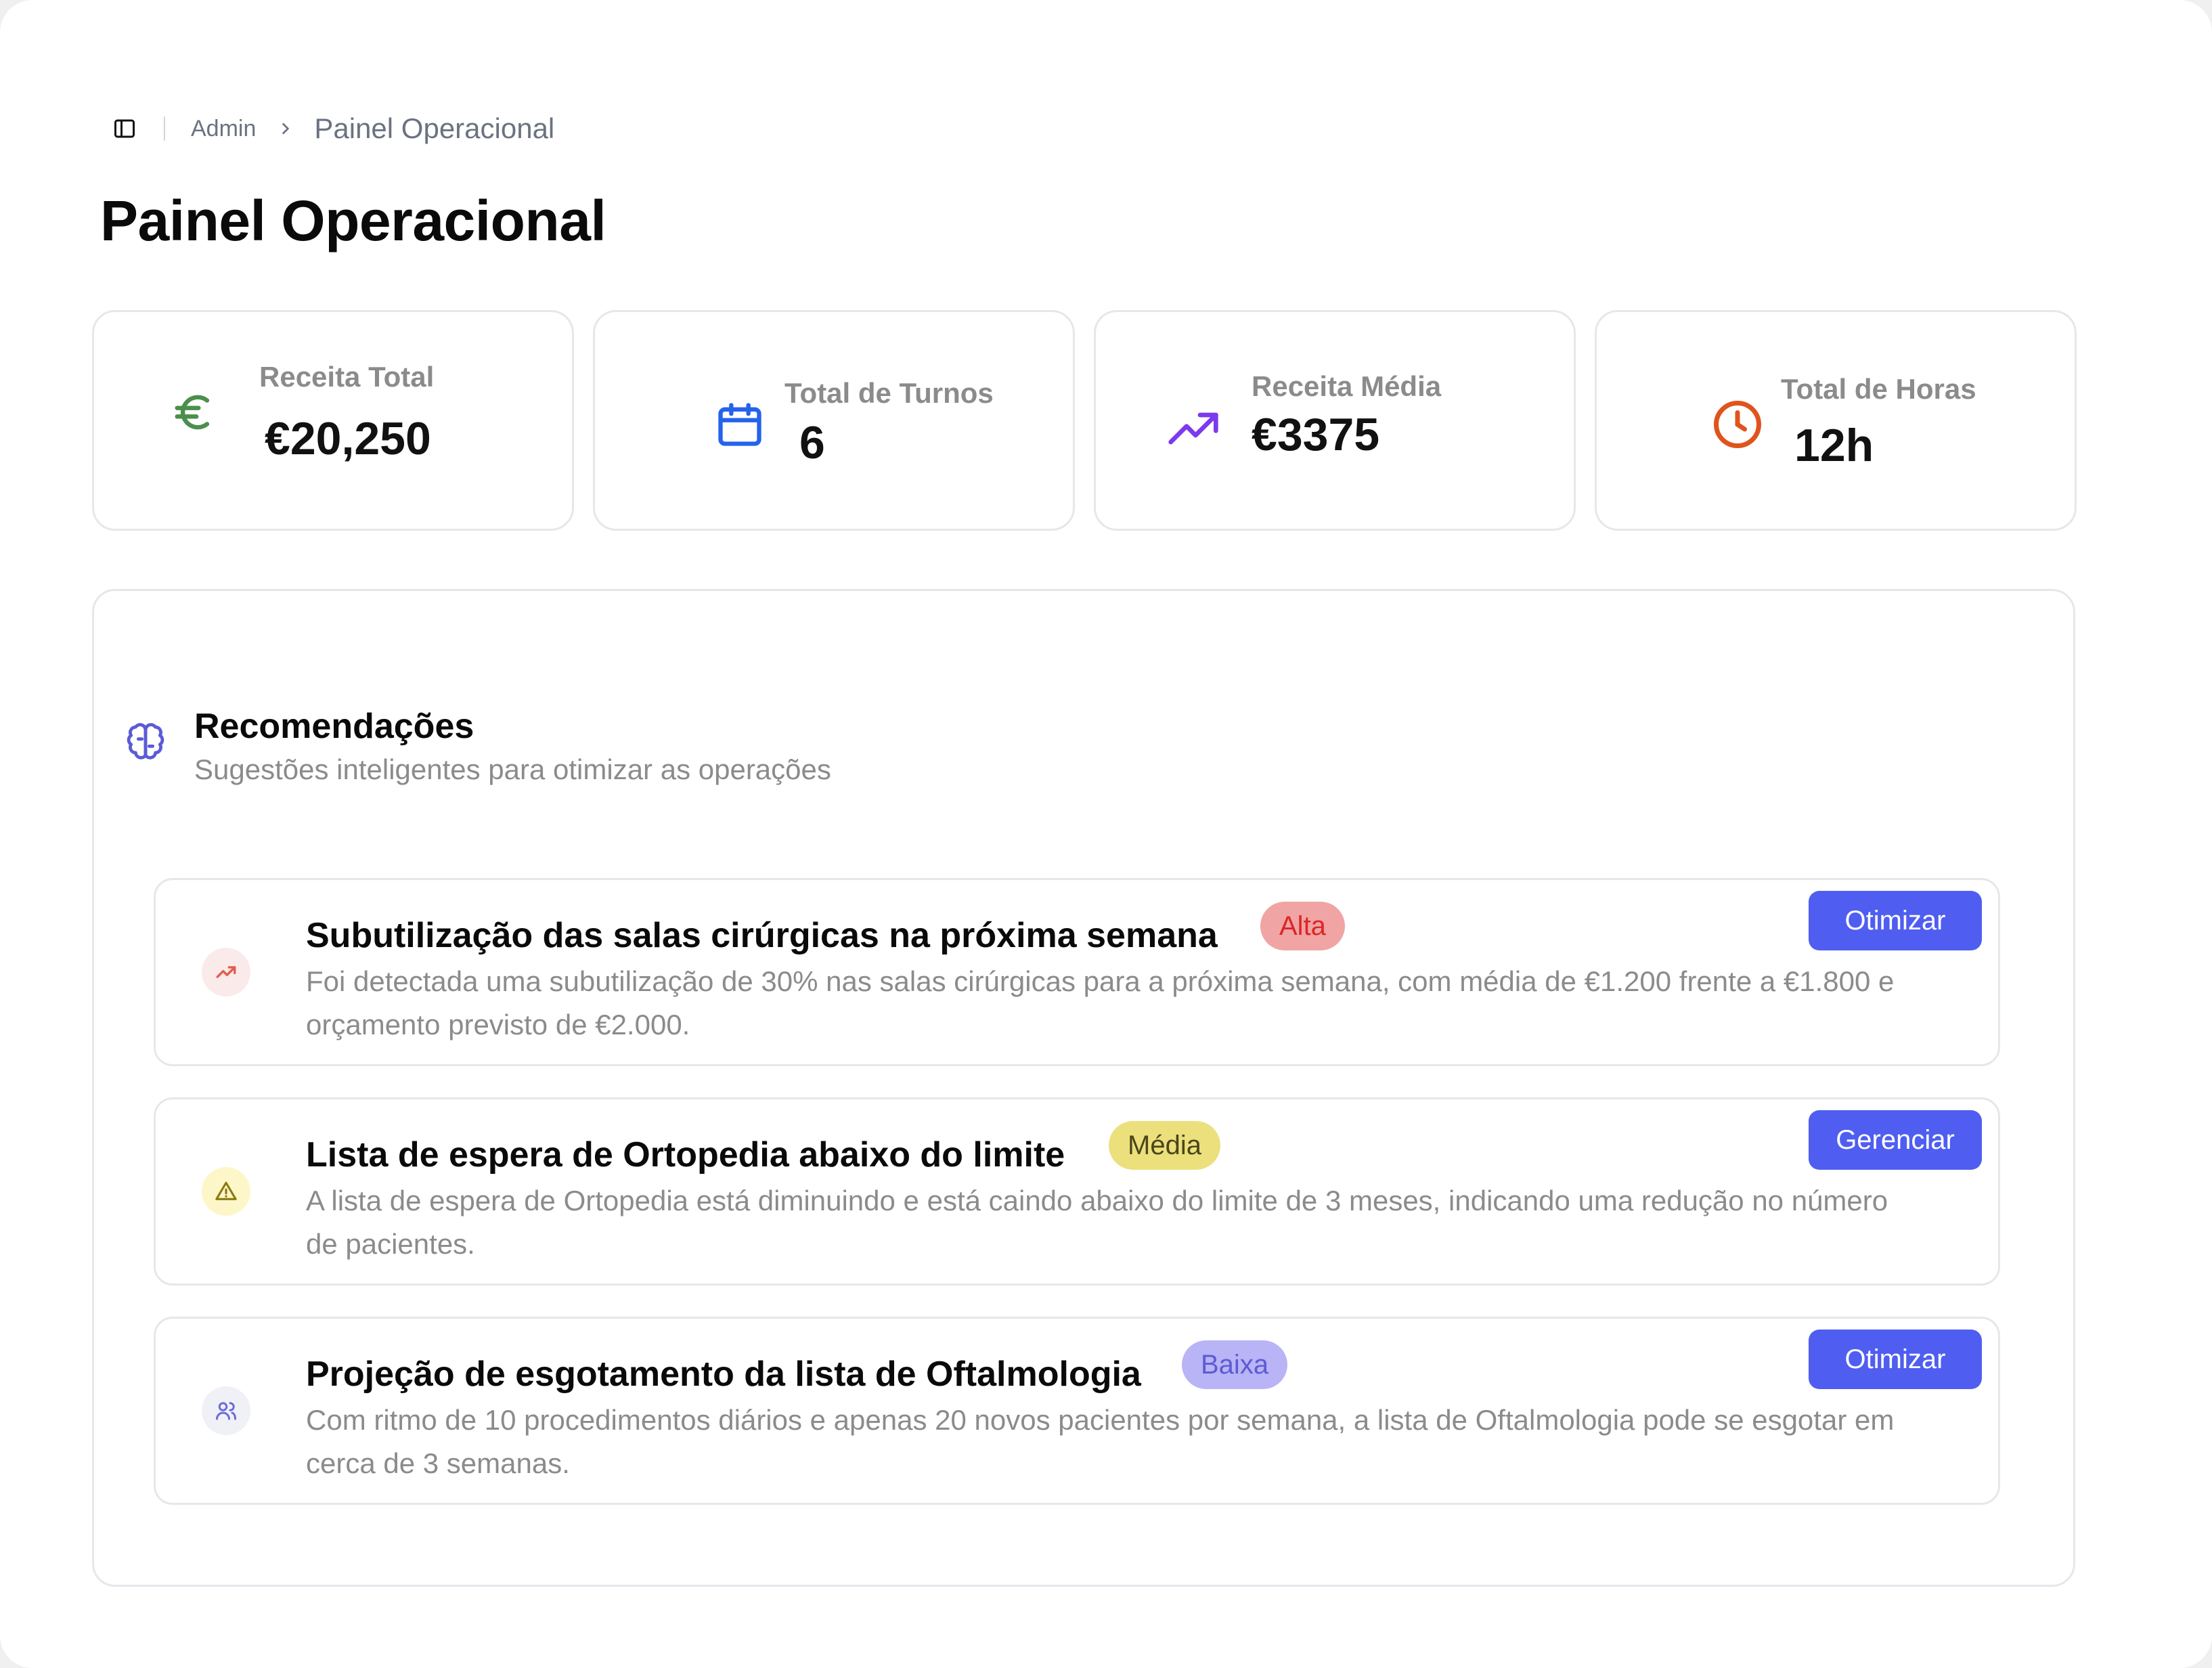 Image resolution: width=2212 pixels, height=1668 pixels. Describe the element at coordinates (434, 128) in the screenshot. I see `breadcrumb-current: Painel Operacional` at that location.